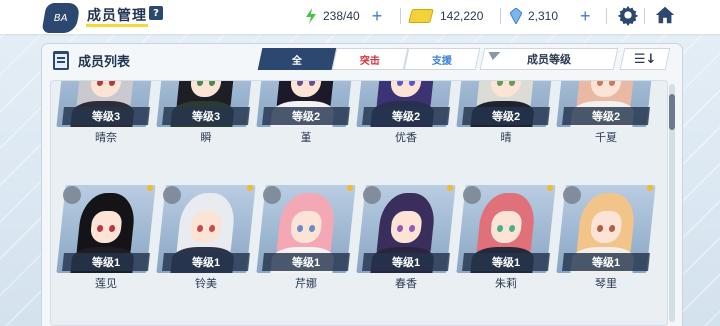 The width and height of the screenshot is (720, 326). Describe the element at coordinates (543, 16) in the screenshot. I see `gems-value: 2,310` at that location.